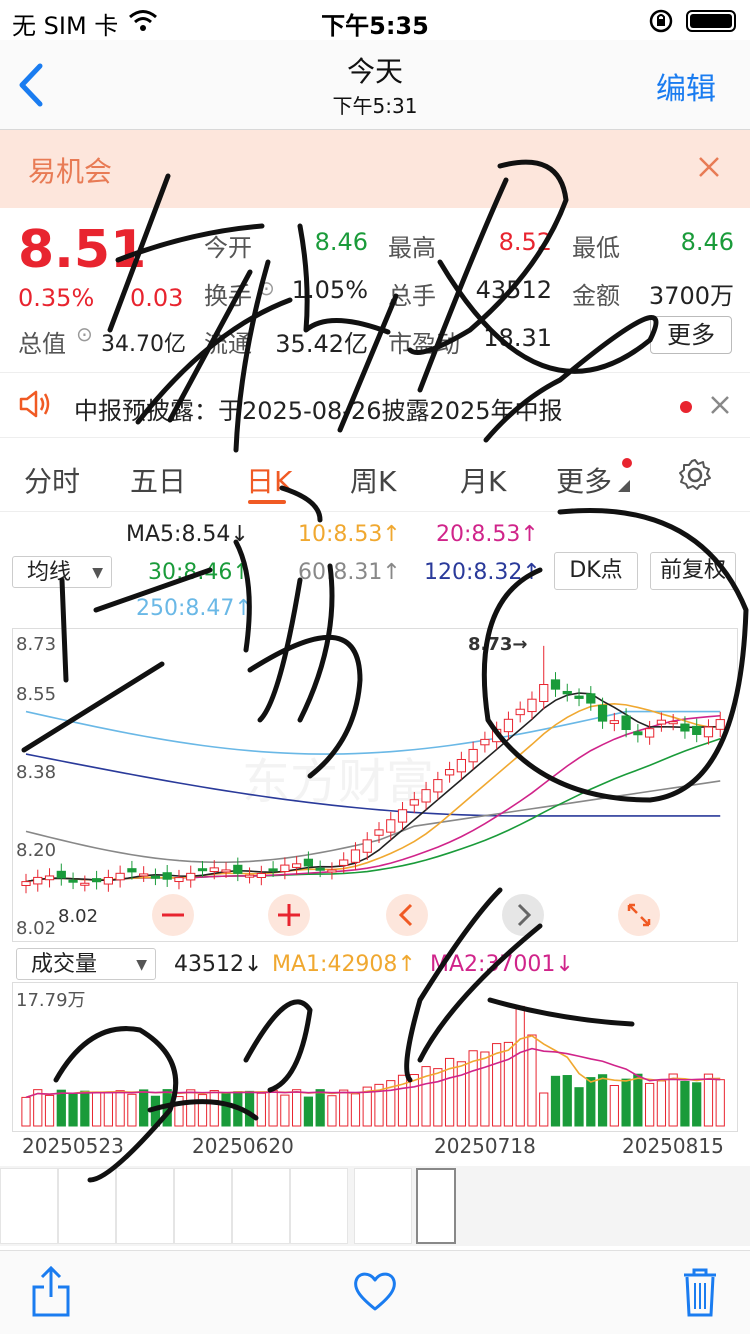  I want to click on amount-value: 3700万, so click(691, 296).